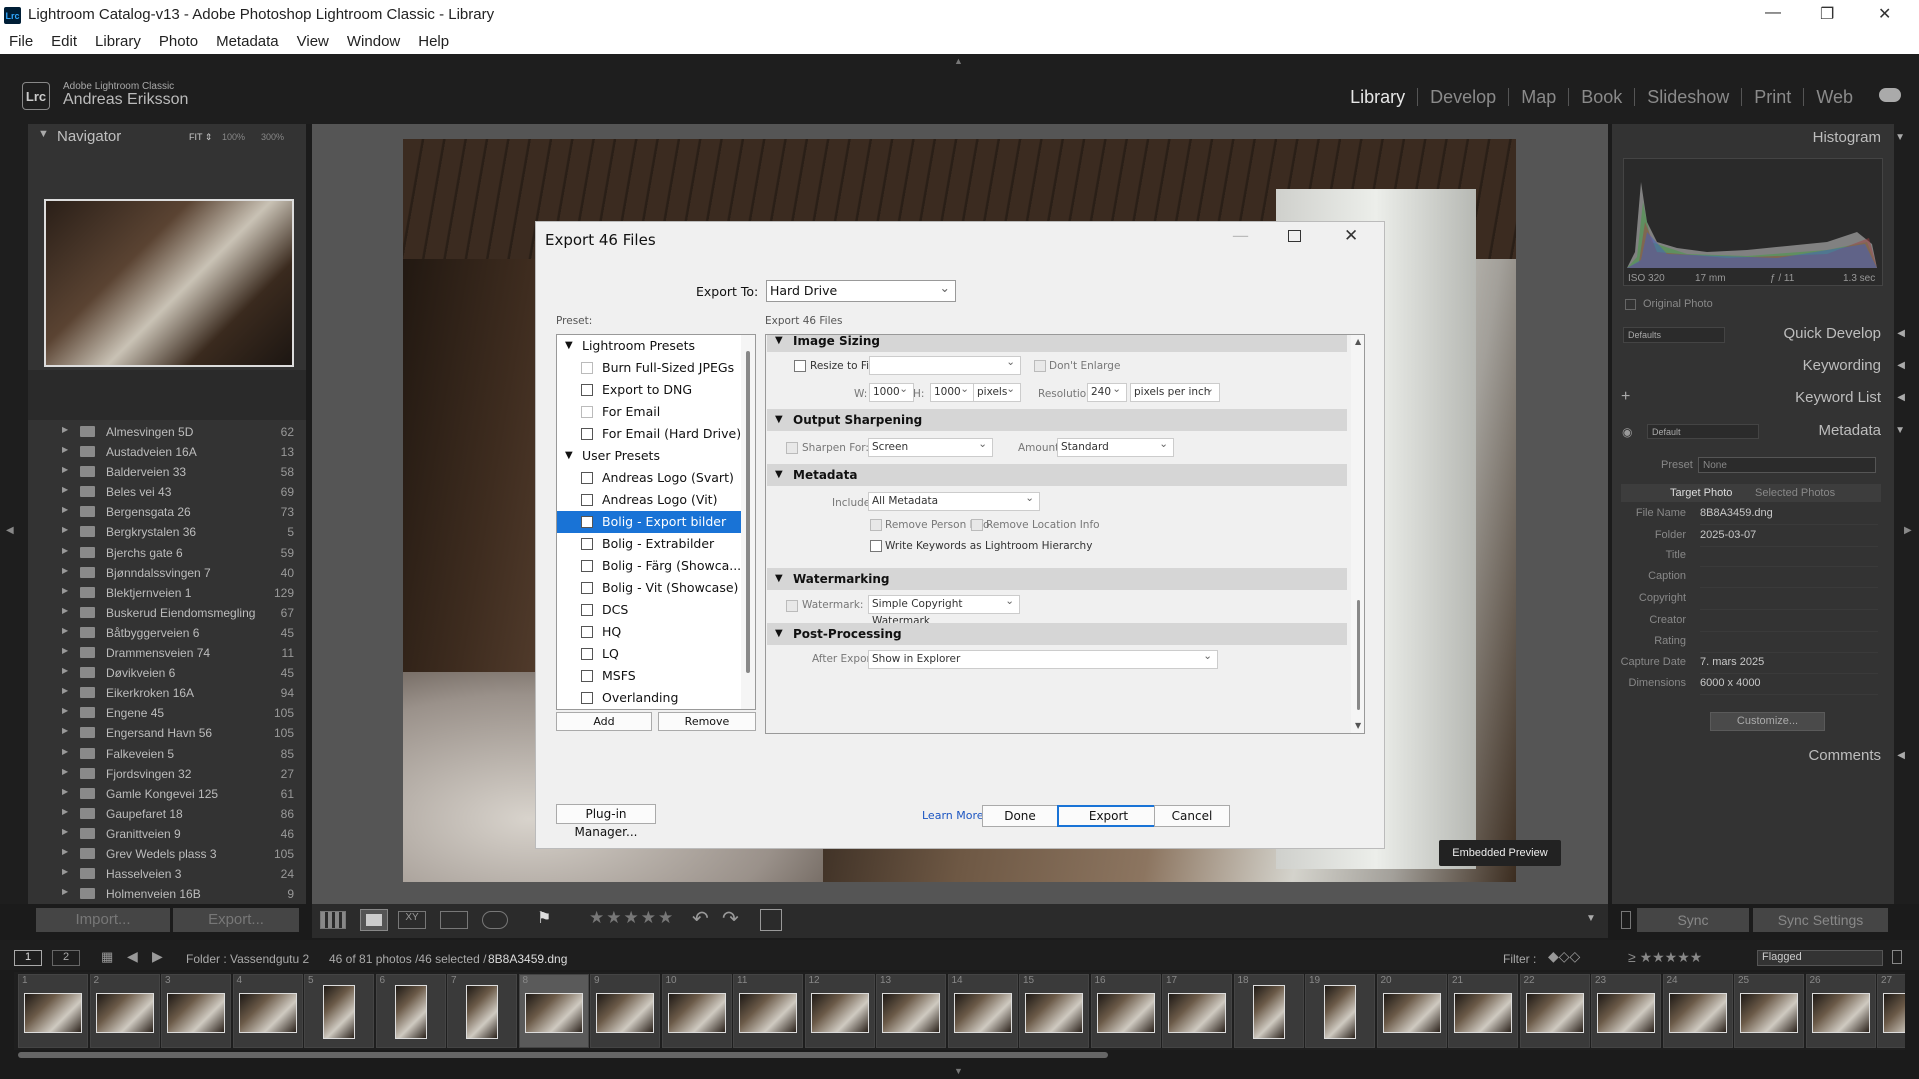 The width and height of the screenshot is (1919, 1079). I want to click on metadata-preset-select: None, so click(1787, 465).